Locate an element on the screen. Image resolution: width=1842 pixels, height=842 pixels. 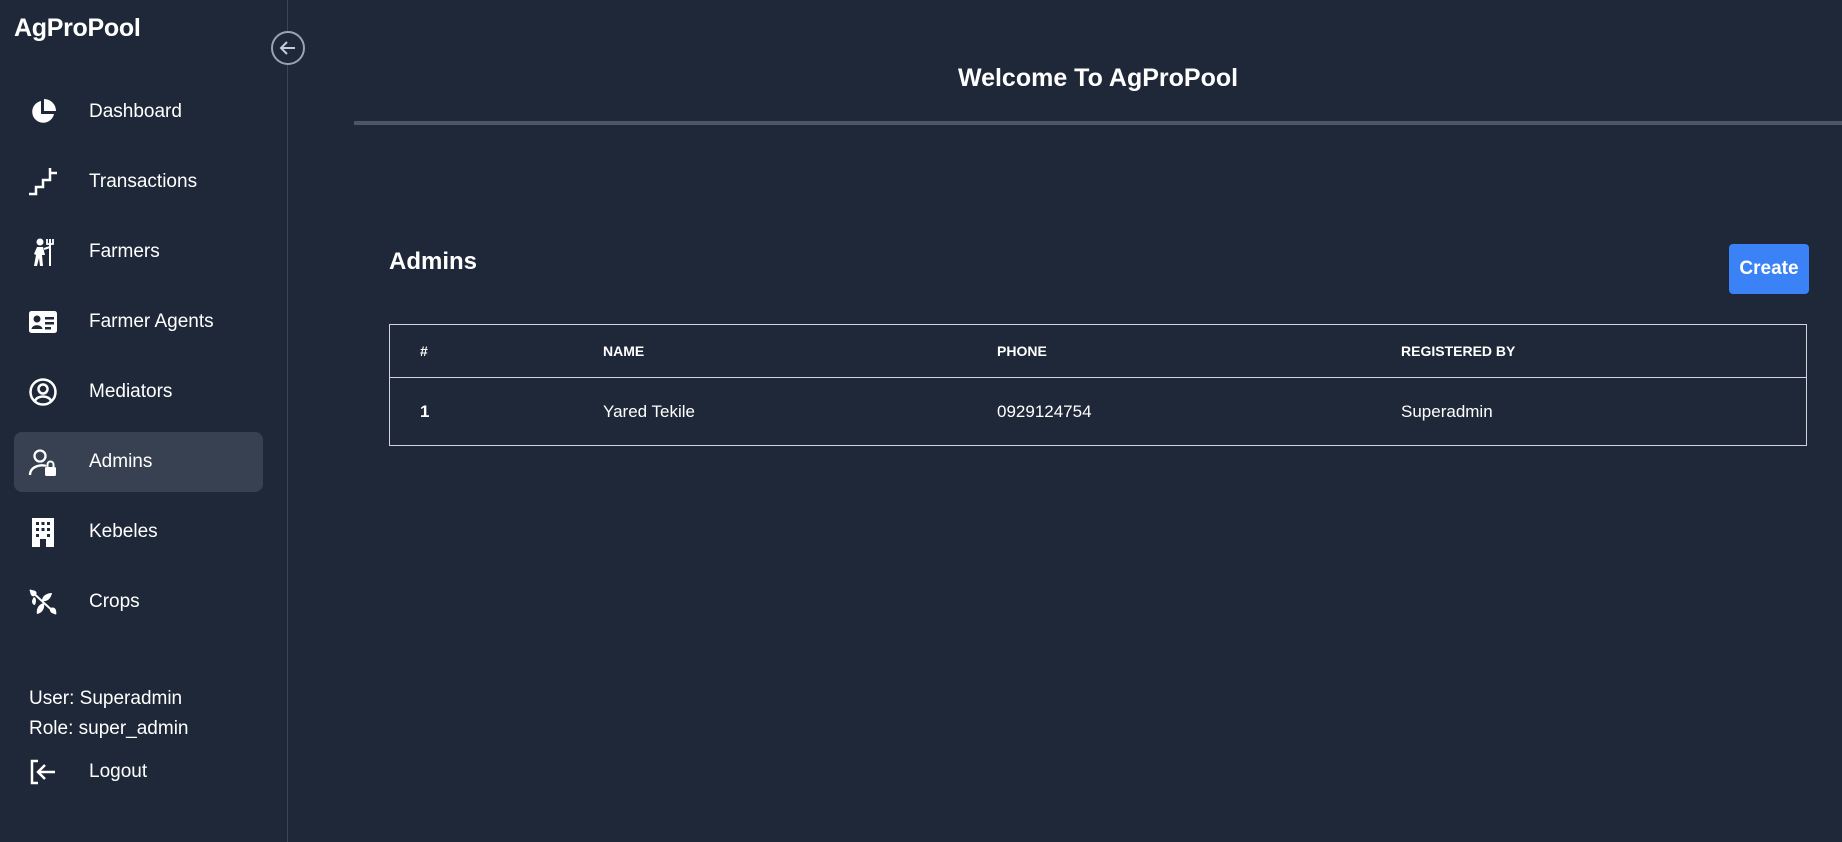
collapse-sidebar-button is located at coordinates (288, 48).